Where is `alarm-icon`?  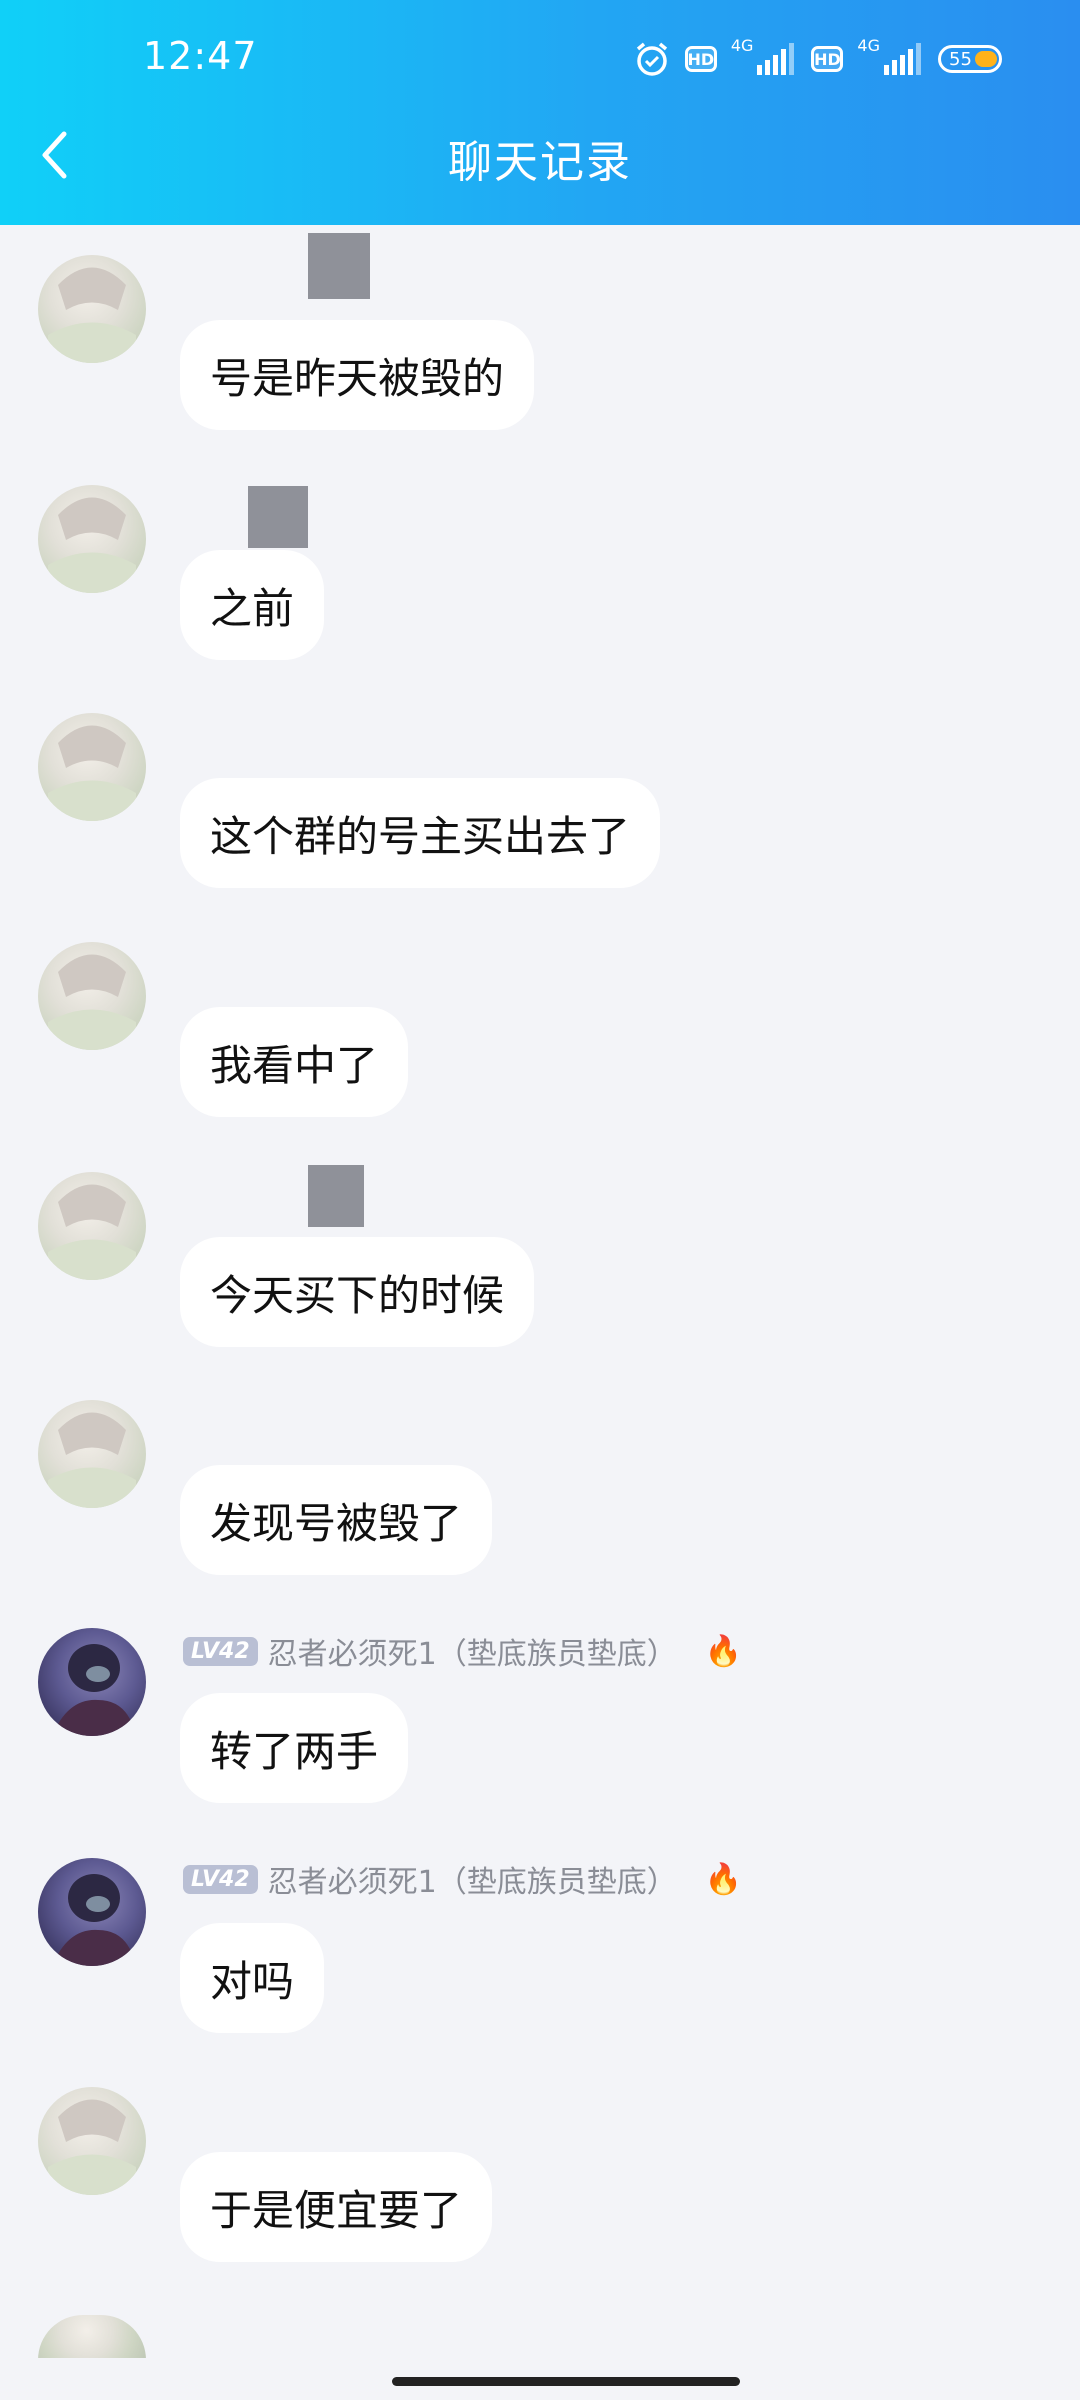 alarm-icon is located at coordinates (651, 59).